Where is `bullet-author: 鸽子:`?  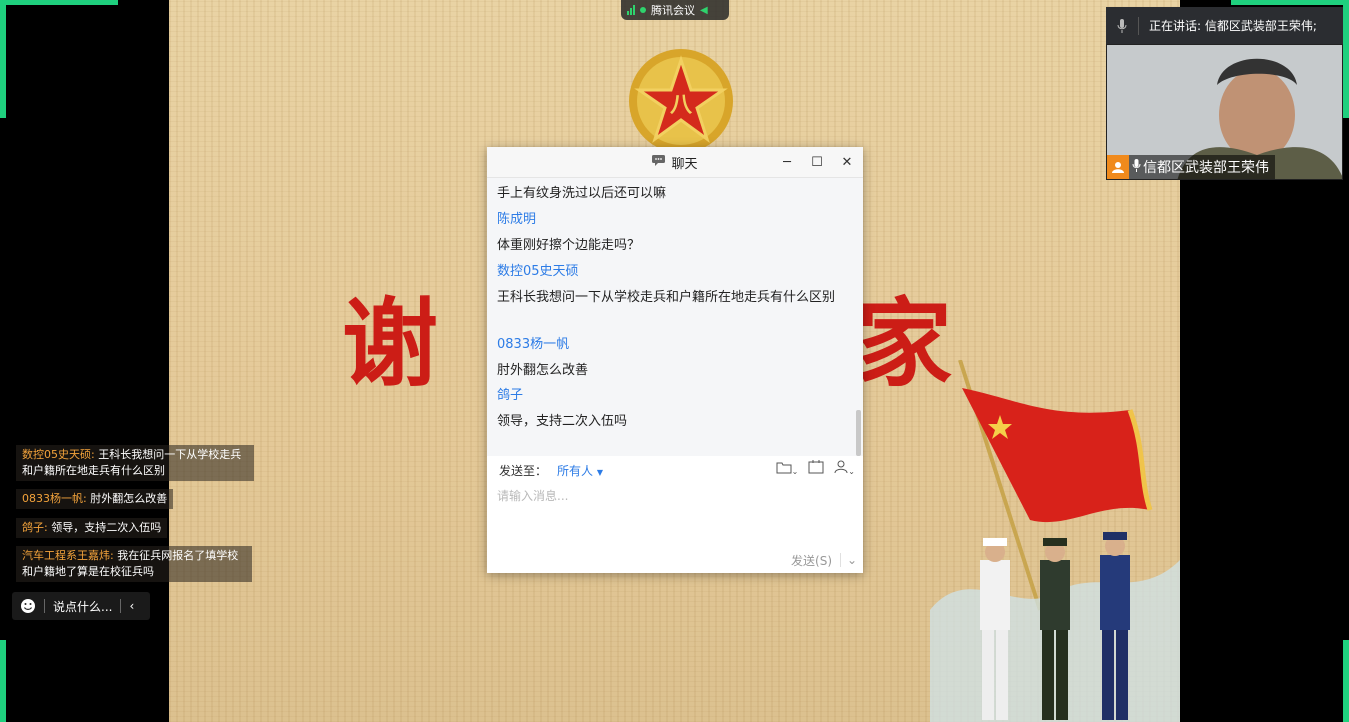
bullet-author: 鸽子: is located at coordinates (35, 527).